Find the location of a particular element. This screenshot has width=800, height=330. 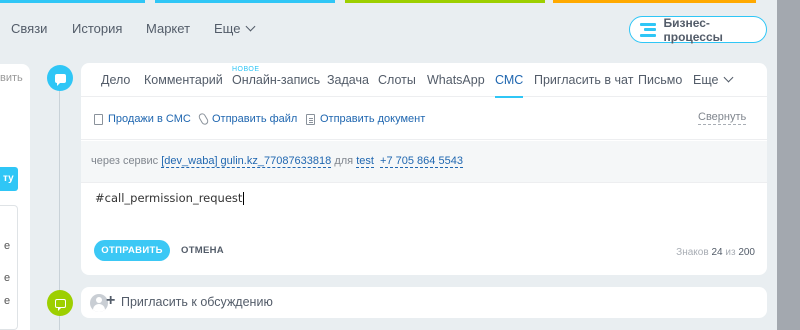

message-text: #call_permission_request is located at coordinates (169, 198).